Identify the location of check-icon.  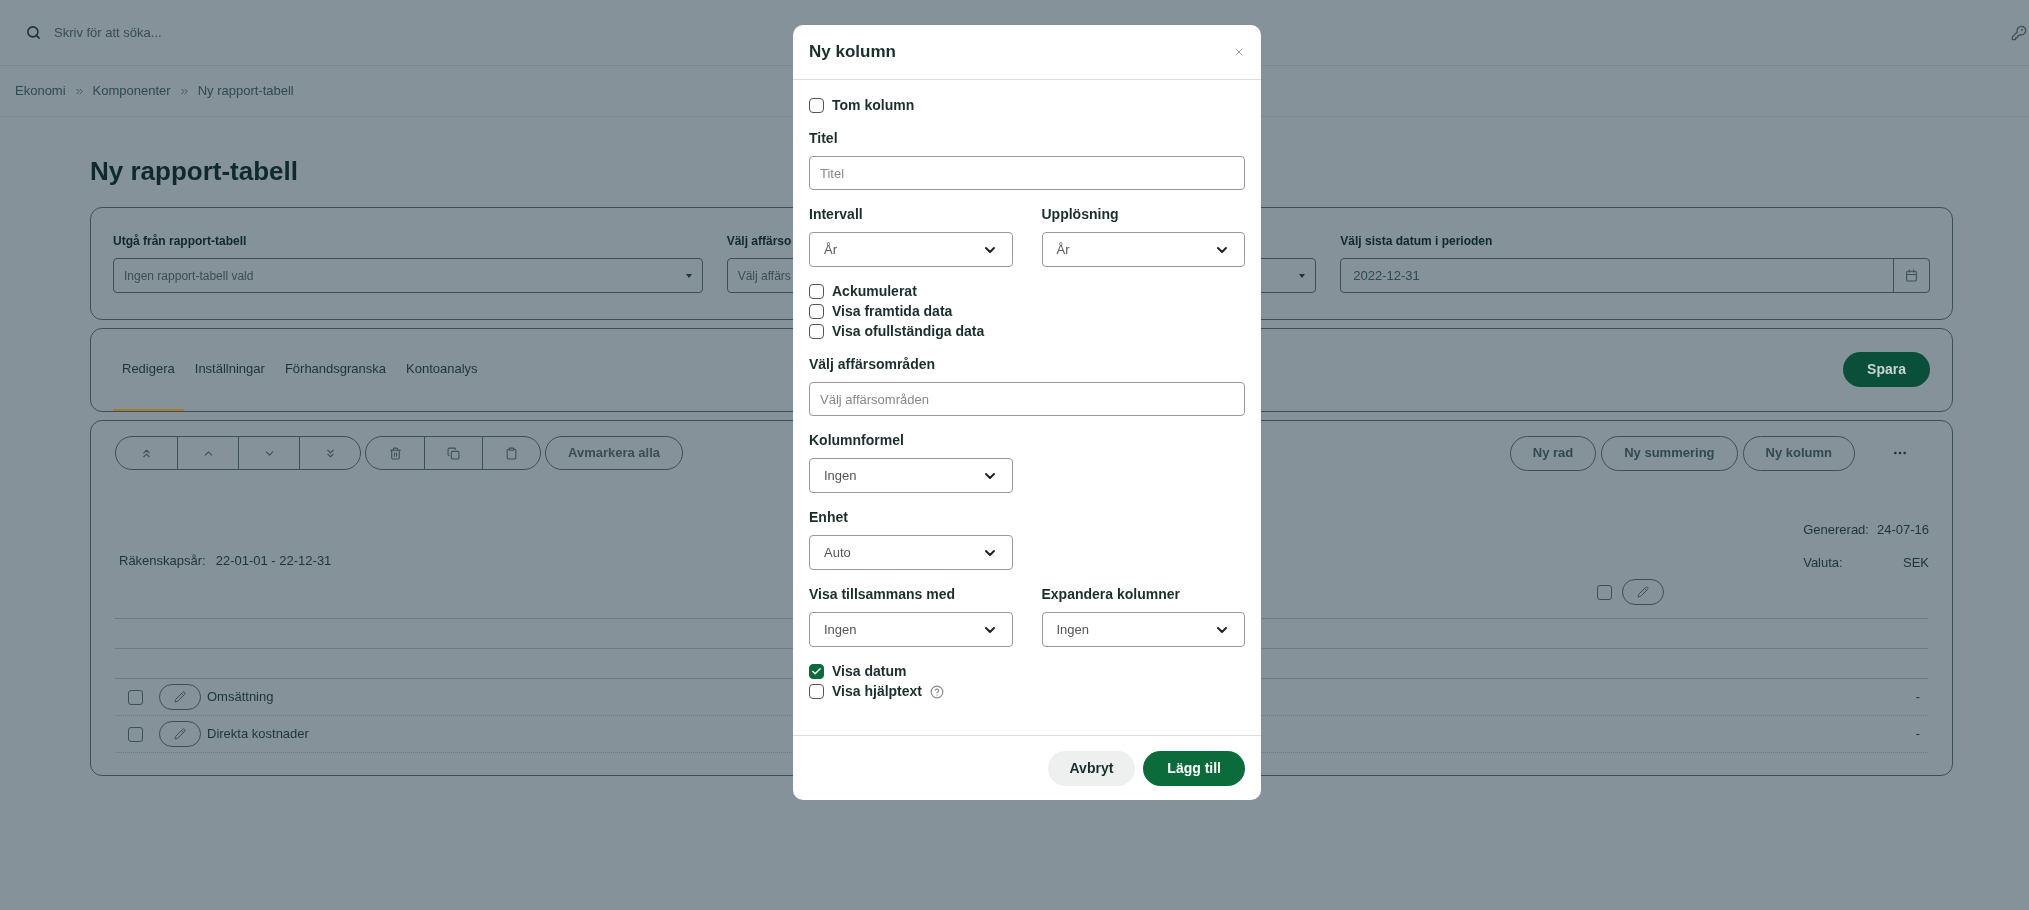
(816, 671).